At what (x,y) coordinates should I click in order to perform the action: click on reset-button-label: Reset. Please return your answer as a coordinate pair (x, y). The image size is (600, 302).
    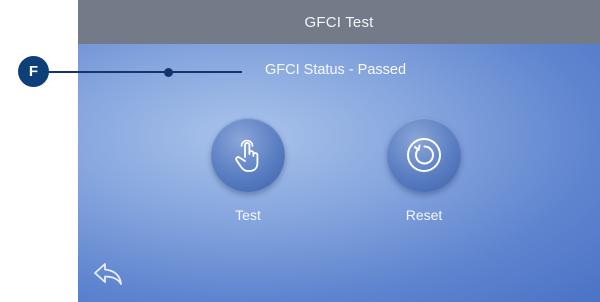
    Looking at the image, I should click on (424, 215).